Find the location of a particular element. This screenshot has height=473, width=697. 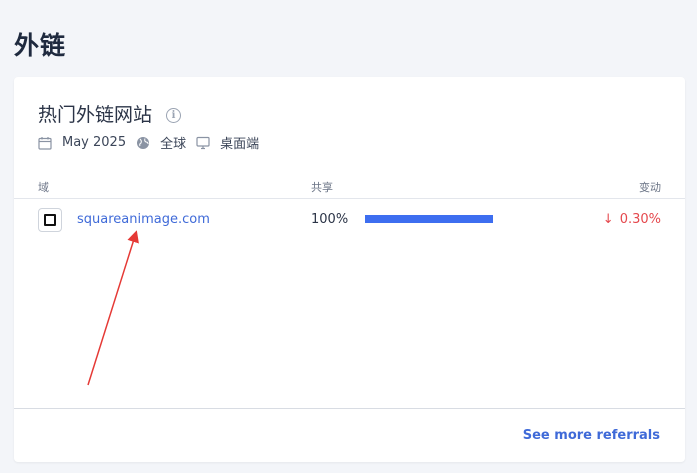

column-header-share: 共享 is located at coordinates (322, 187).